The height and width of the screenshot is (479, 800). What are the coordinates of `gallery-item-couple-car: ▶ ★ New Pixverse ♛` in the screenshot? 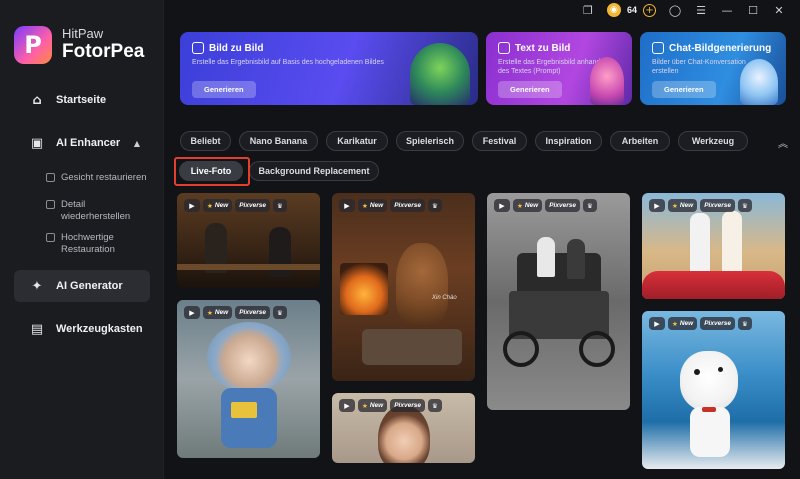 It's located at (713, 246).